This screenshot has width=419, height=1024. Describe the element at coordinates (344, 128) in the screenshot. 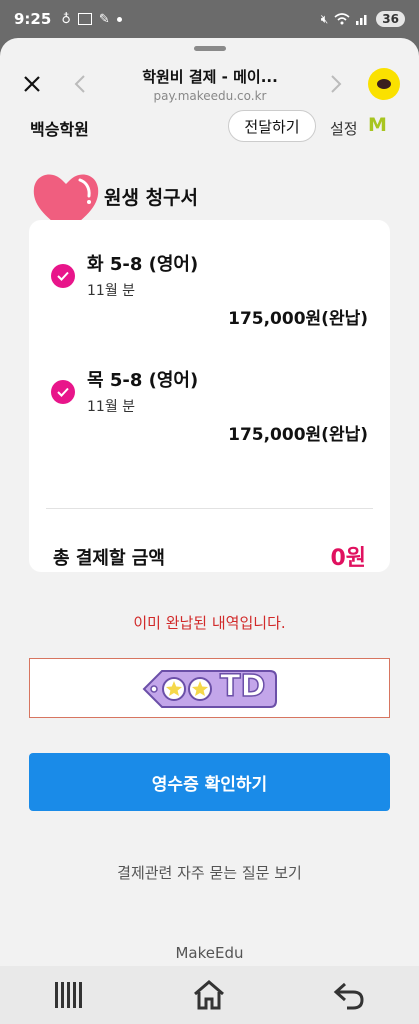

I see `settings-link: 설정` at that location.